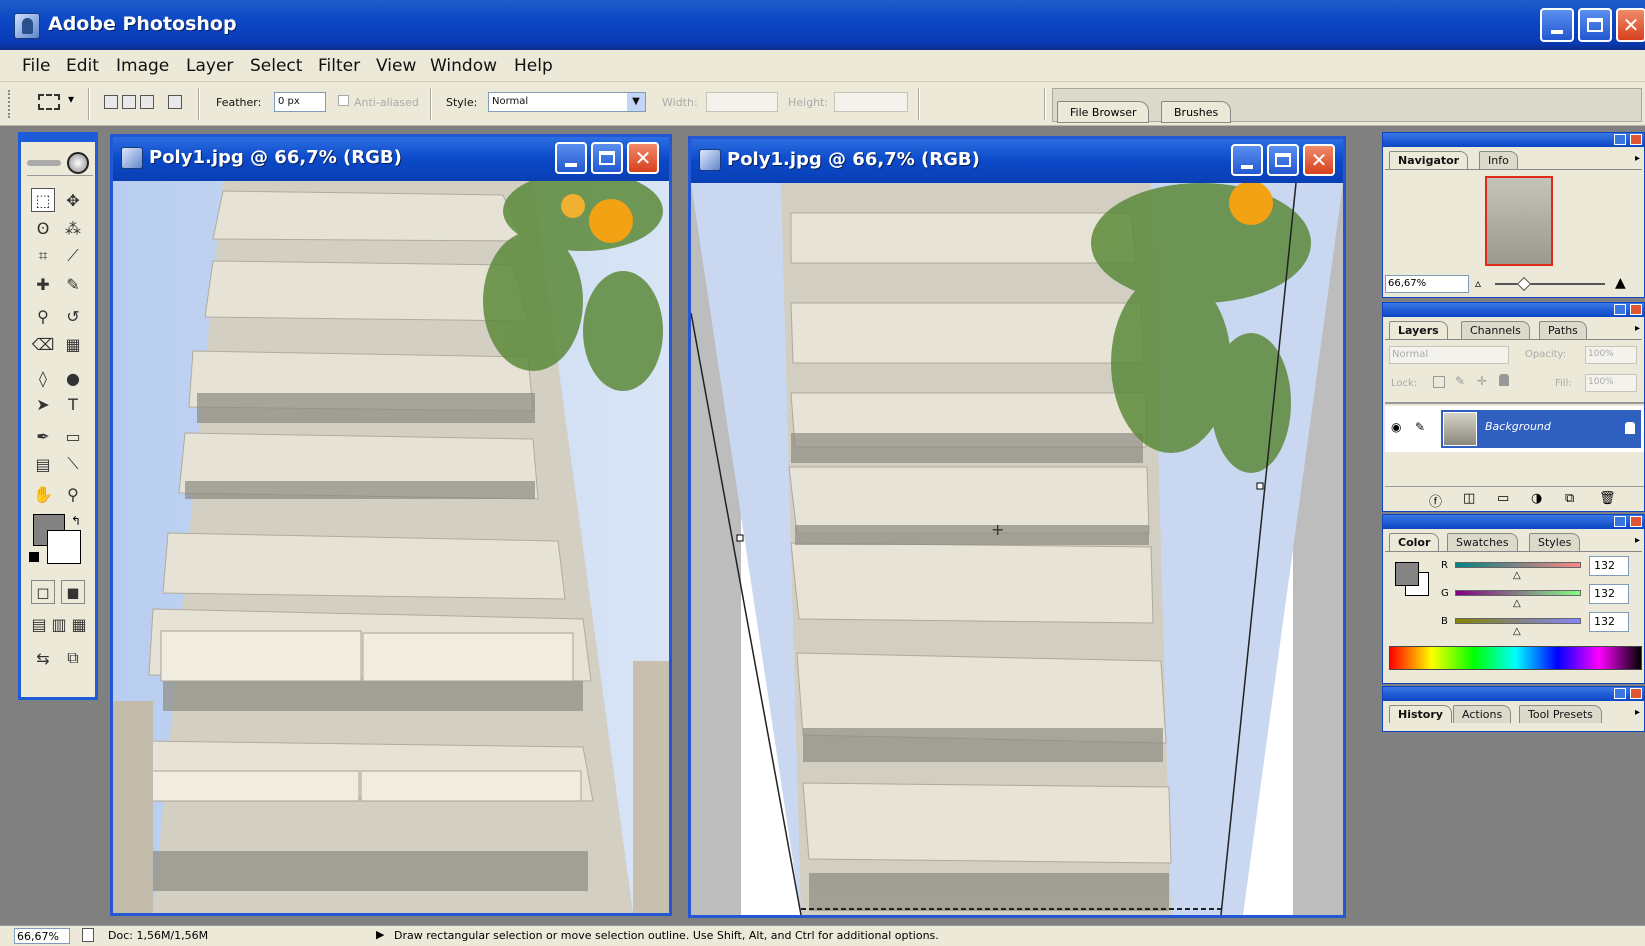 The image size is (1645, 946). What do you see at coordinates (1418, 330) in the screenshot?
I see `tab-layers: Layers` at bounding box center [1418, 330].